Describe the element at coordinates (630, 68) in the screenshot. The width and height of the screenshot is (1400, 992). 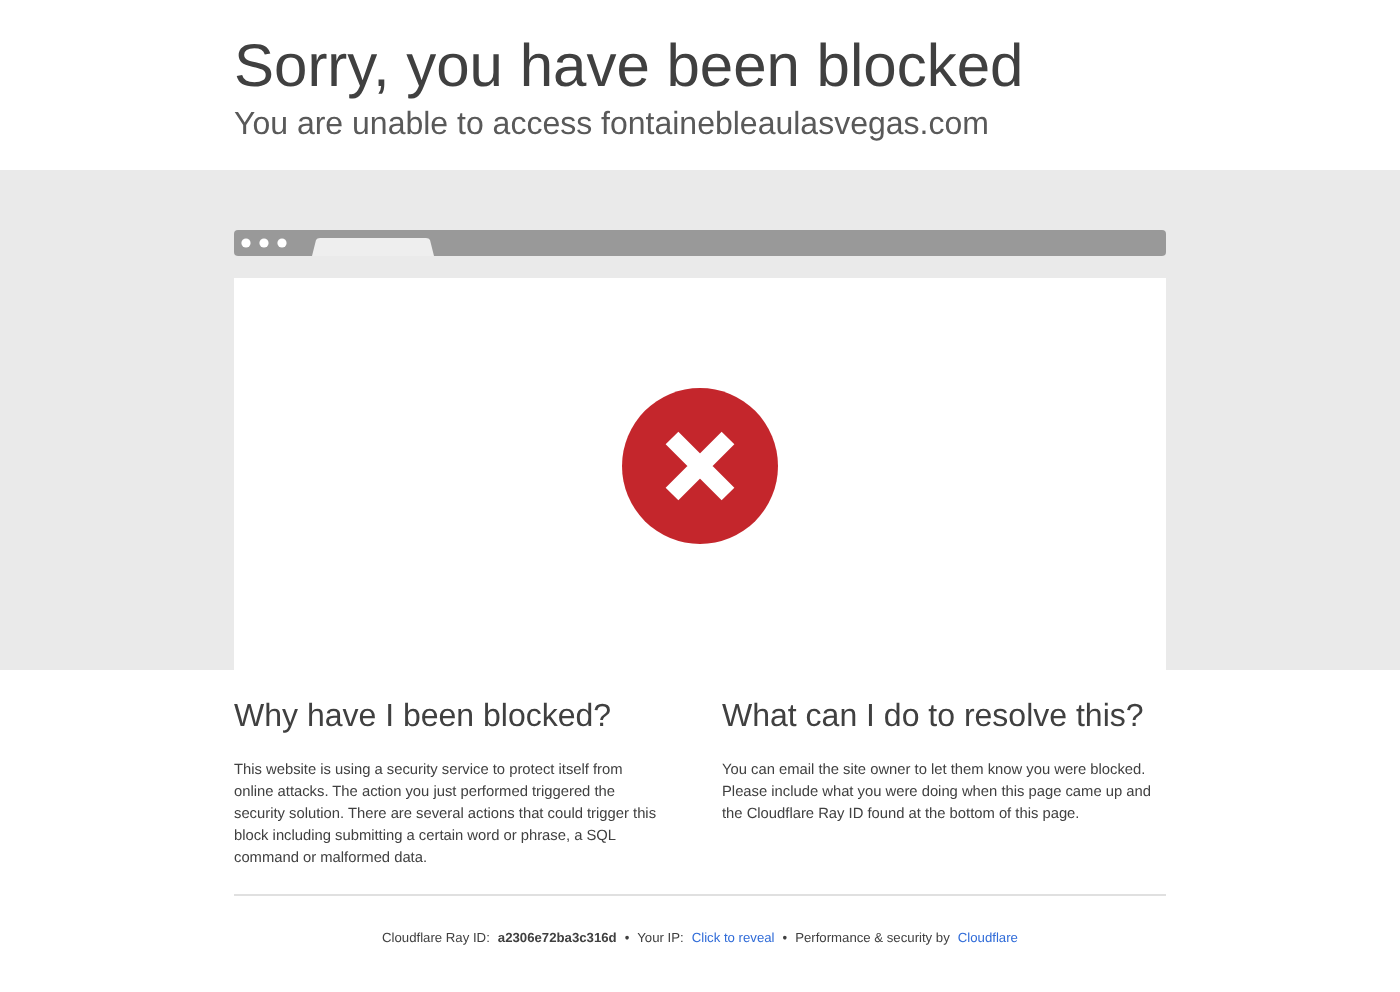
I see `page-title: Sorry, you have been blocked` at that location.